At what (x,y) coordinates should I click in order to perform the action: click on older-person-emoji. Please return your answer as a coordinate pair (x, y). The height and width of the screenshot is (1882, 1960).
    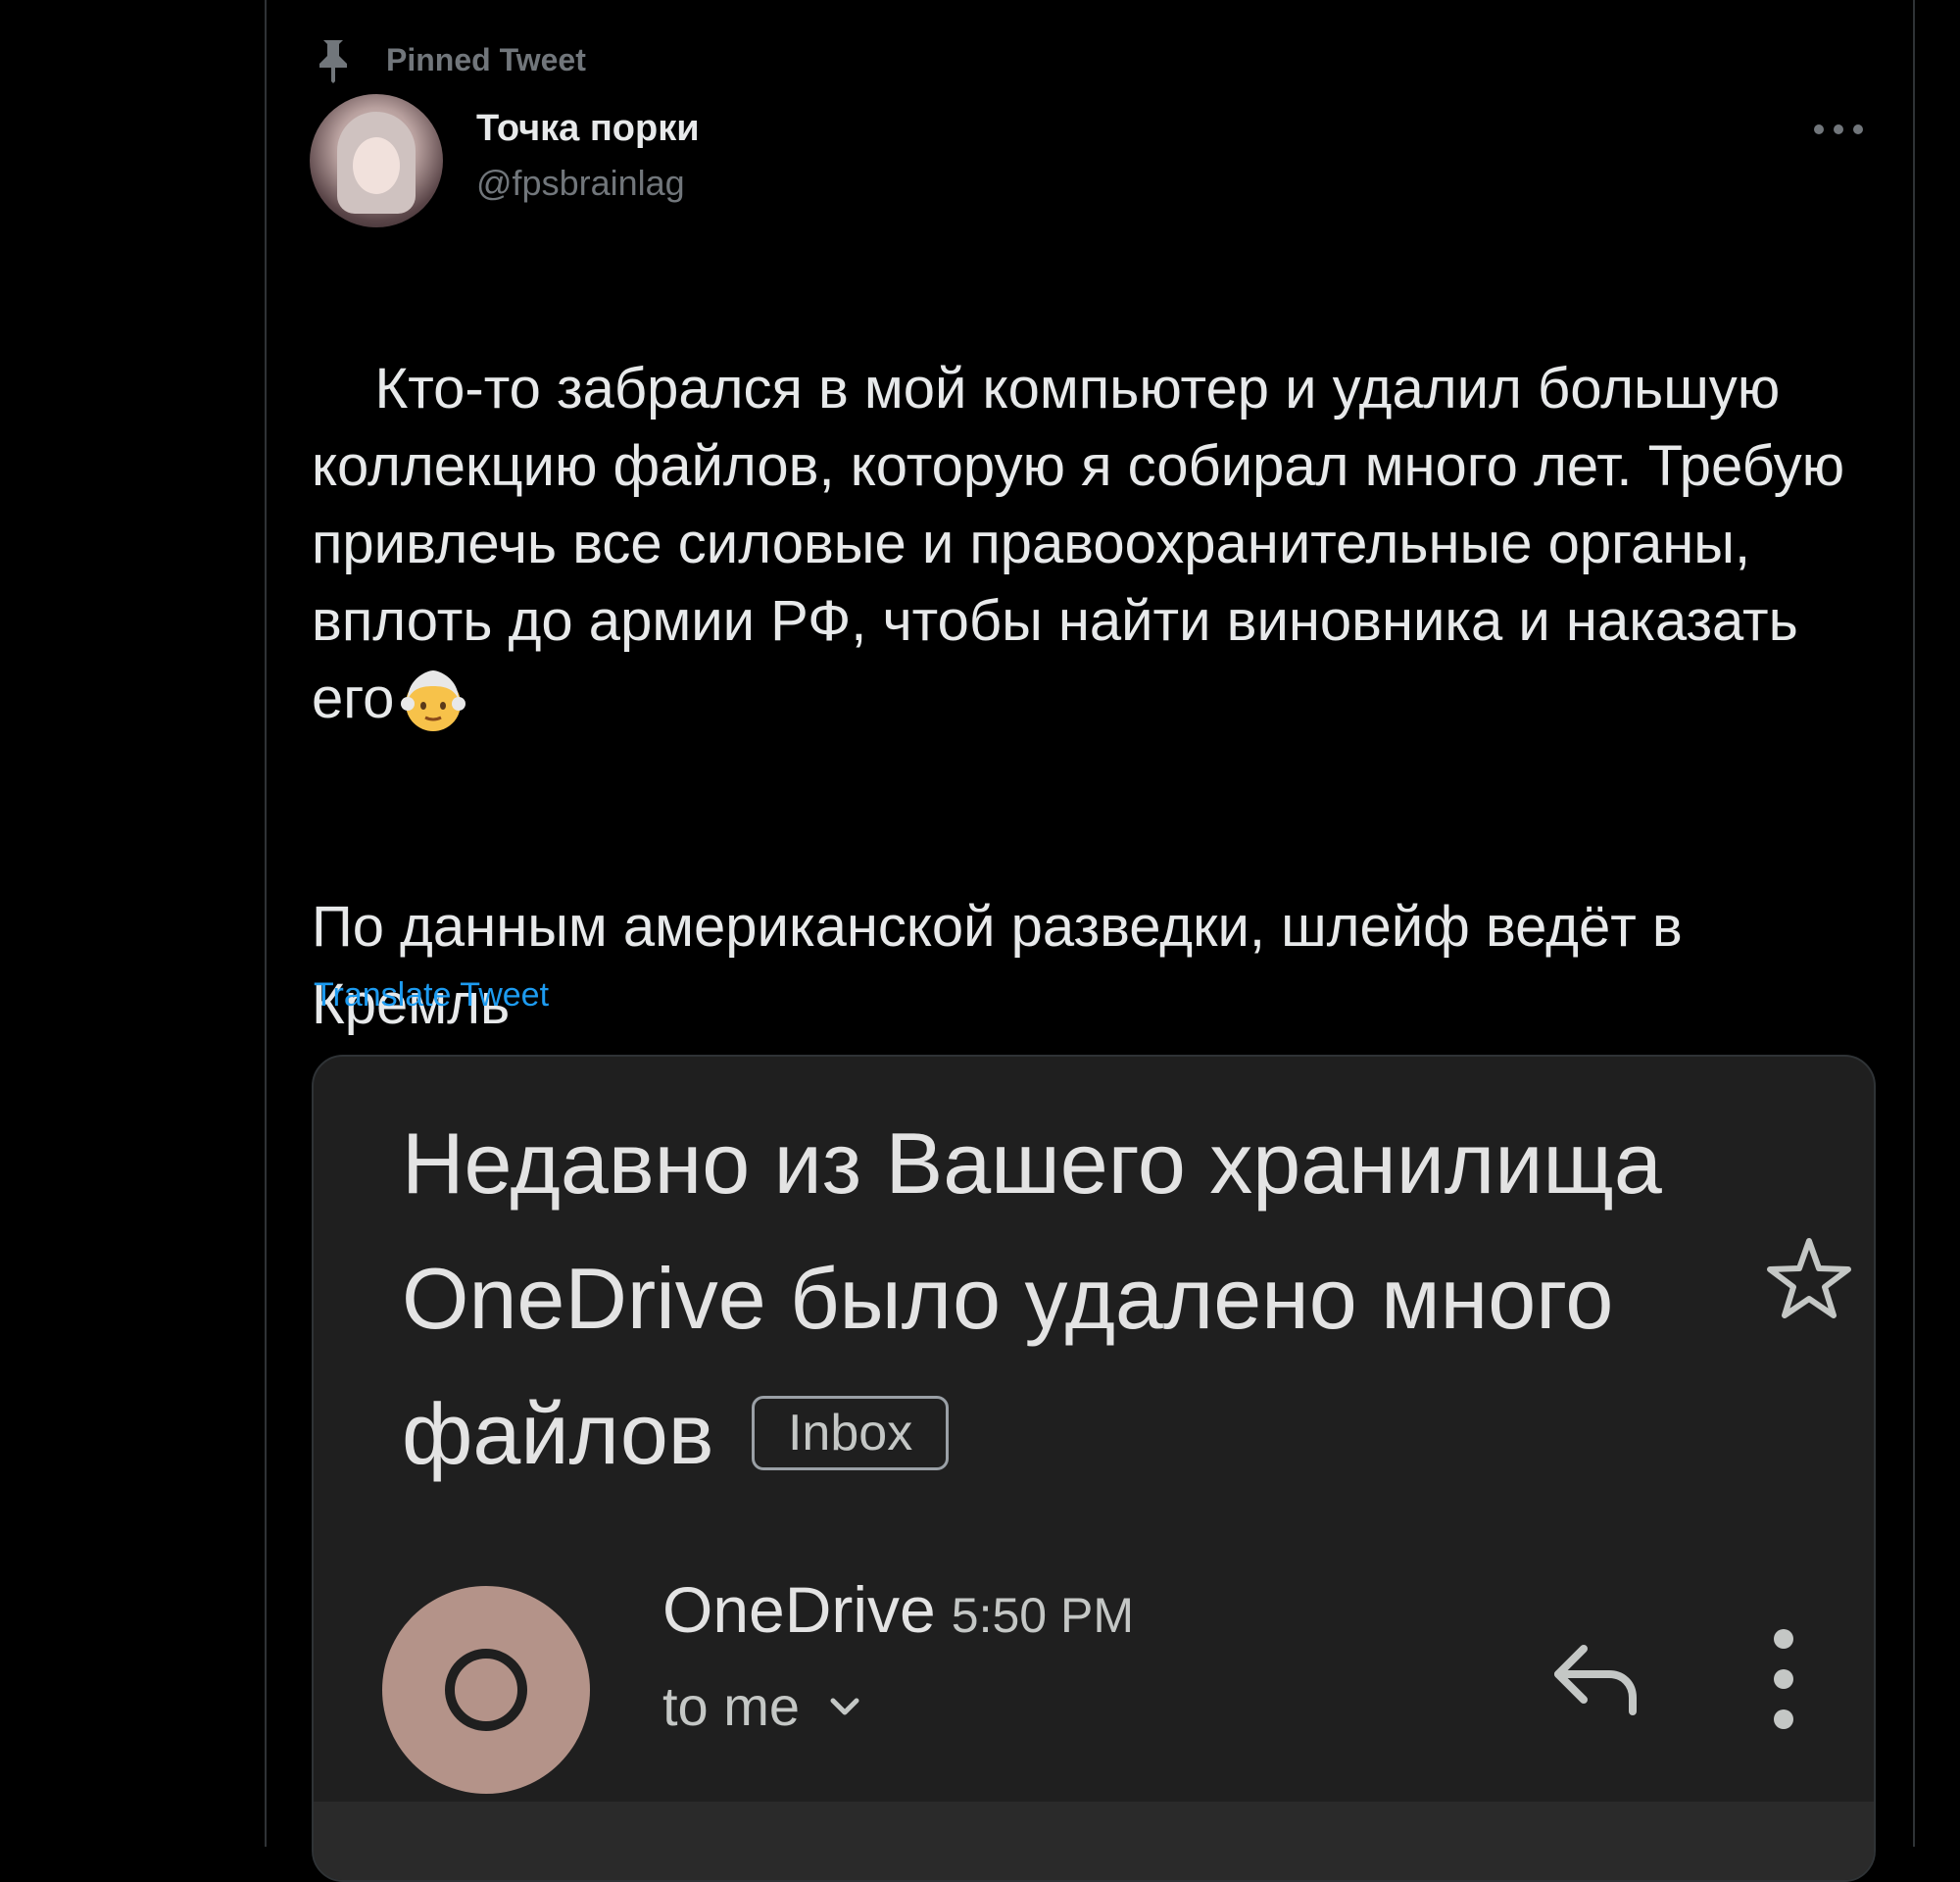
    Looking at the image, I should click on (433, 700).